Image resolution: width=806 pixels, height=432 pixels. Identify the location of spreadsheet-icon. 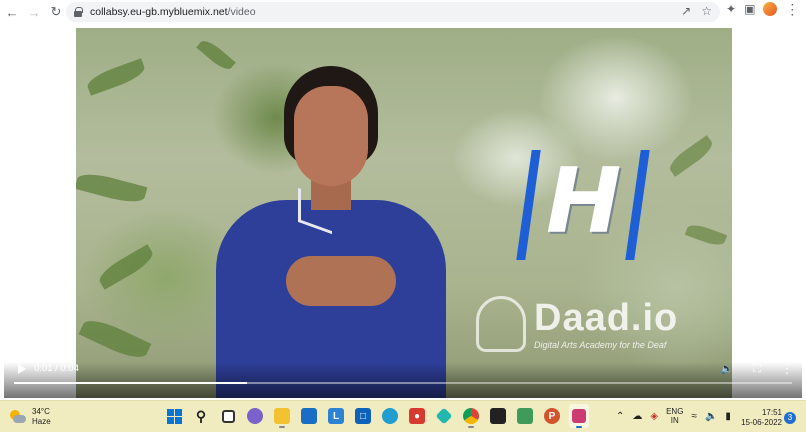
(525, 416).